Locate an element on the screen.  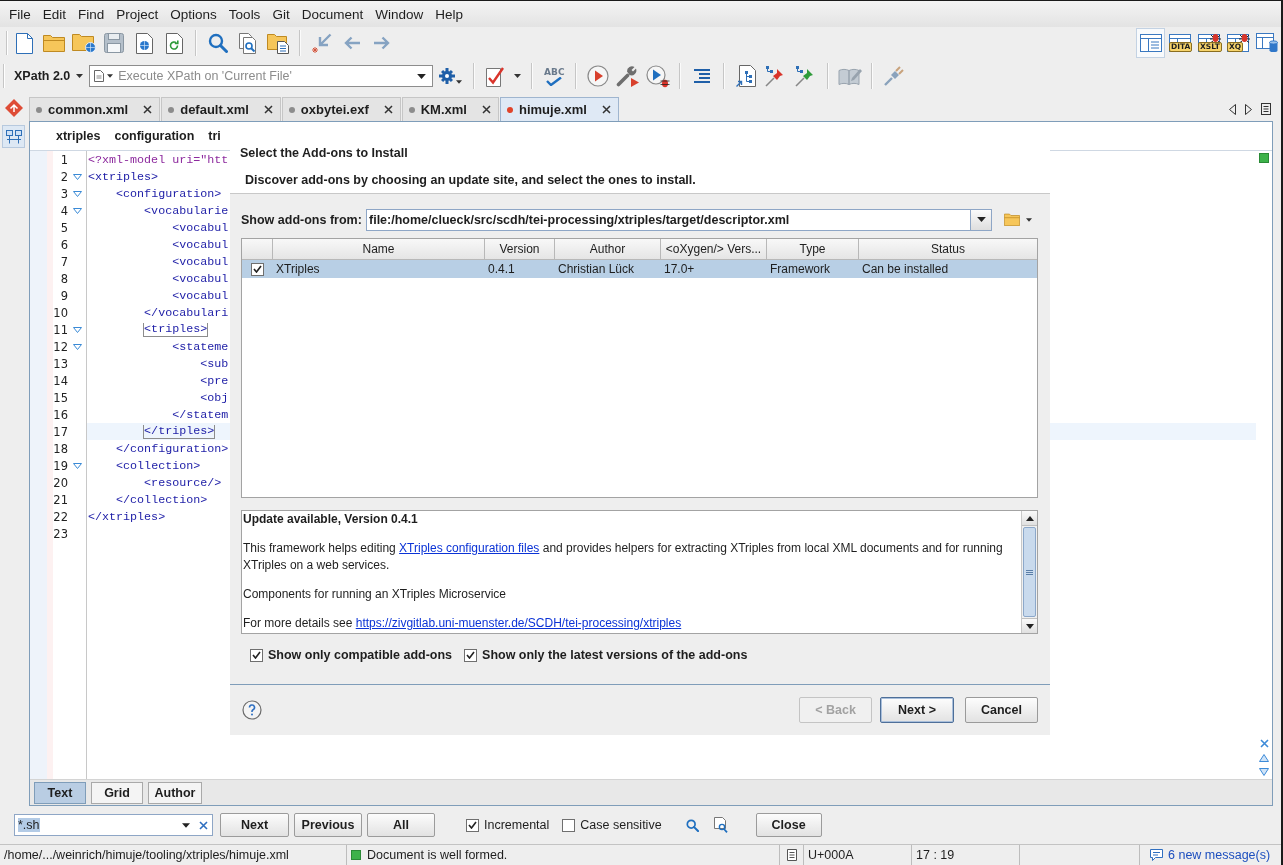
right-triangle-icon is located at coordinates (1248, 109).